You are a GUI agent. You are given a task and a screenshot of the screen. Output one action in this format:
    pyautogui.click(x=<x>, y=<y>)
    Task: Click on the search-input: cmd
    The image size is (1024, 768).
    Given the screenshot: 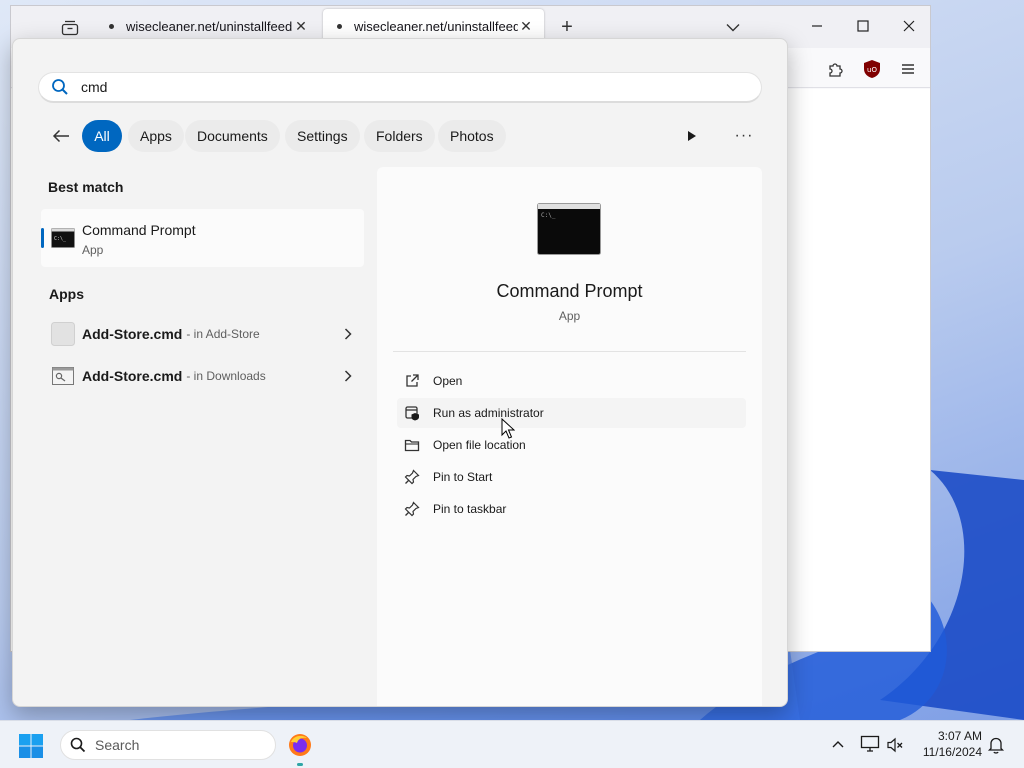 What is the action you would take?
    pyautogui.click(x=400, y=87)
    